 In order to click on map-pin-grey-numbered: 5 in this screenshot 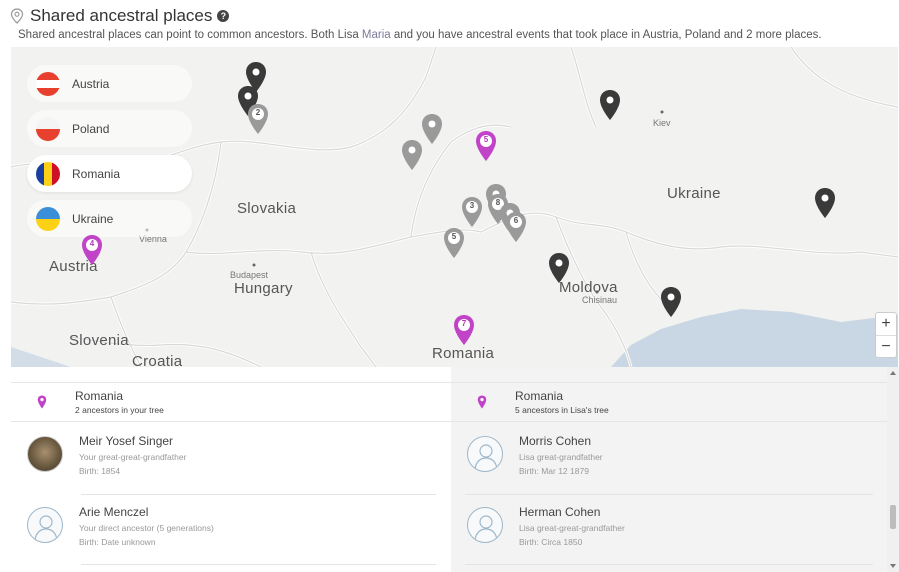, I will do `click(454, 243)`.